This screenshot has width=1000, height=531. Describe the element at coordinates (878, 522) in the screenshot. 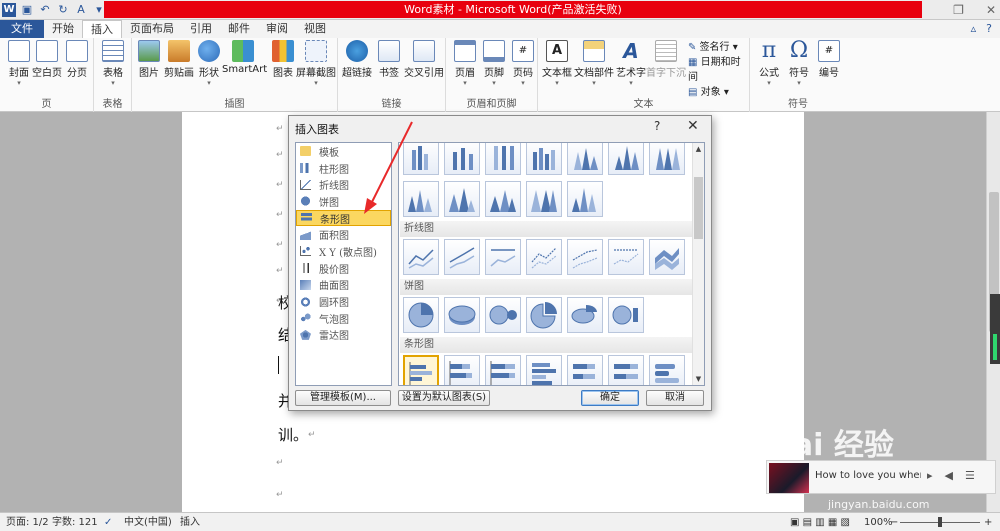

I see `zoom-level: 100%` at that location.